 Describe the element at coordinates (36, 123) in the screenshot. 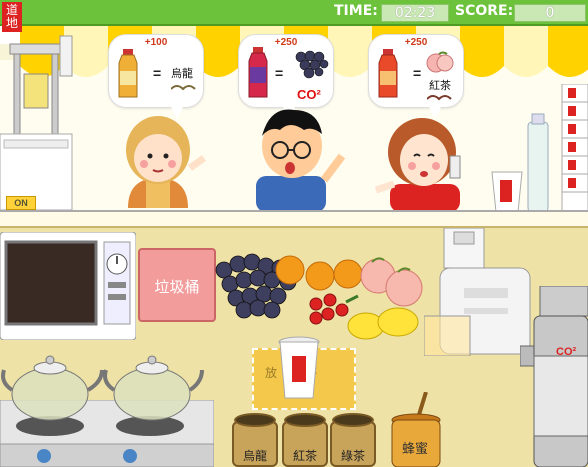

I see `sealing-machine` at that location.